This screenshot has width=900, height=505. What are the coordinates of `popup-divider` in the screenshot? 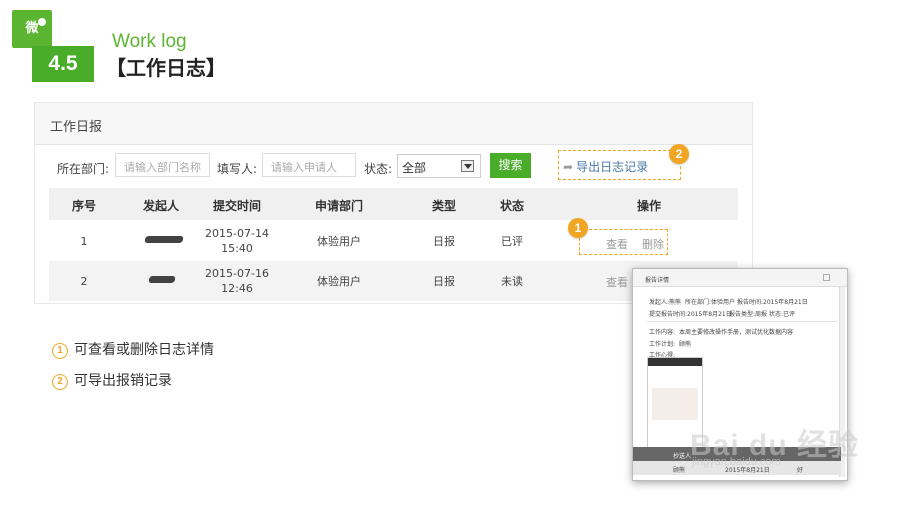 It's located at (742, 321).